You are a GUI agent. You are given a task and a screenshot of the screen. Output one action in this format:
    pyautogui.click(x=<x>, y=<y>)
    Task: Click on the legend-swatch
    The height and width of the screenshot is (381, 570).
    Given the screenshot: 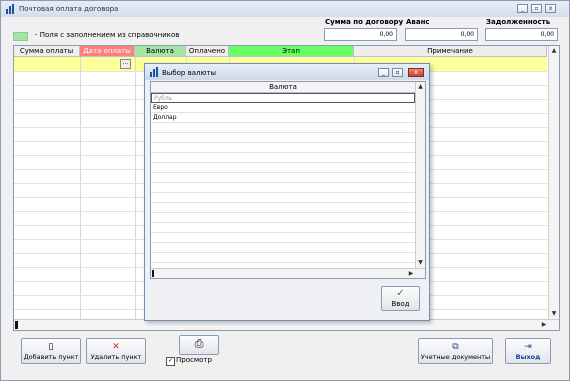 What is the action you would take?
    pyautogui.click(x=20, y=36)
    